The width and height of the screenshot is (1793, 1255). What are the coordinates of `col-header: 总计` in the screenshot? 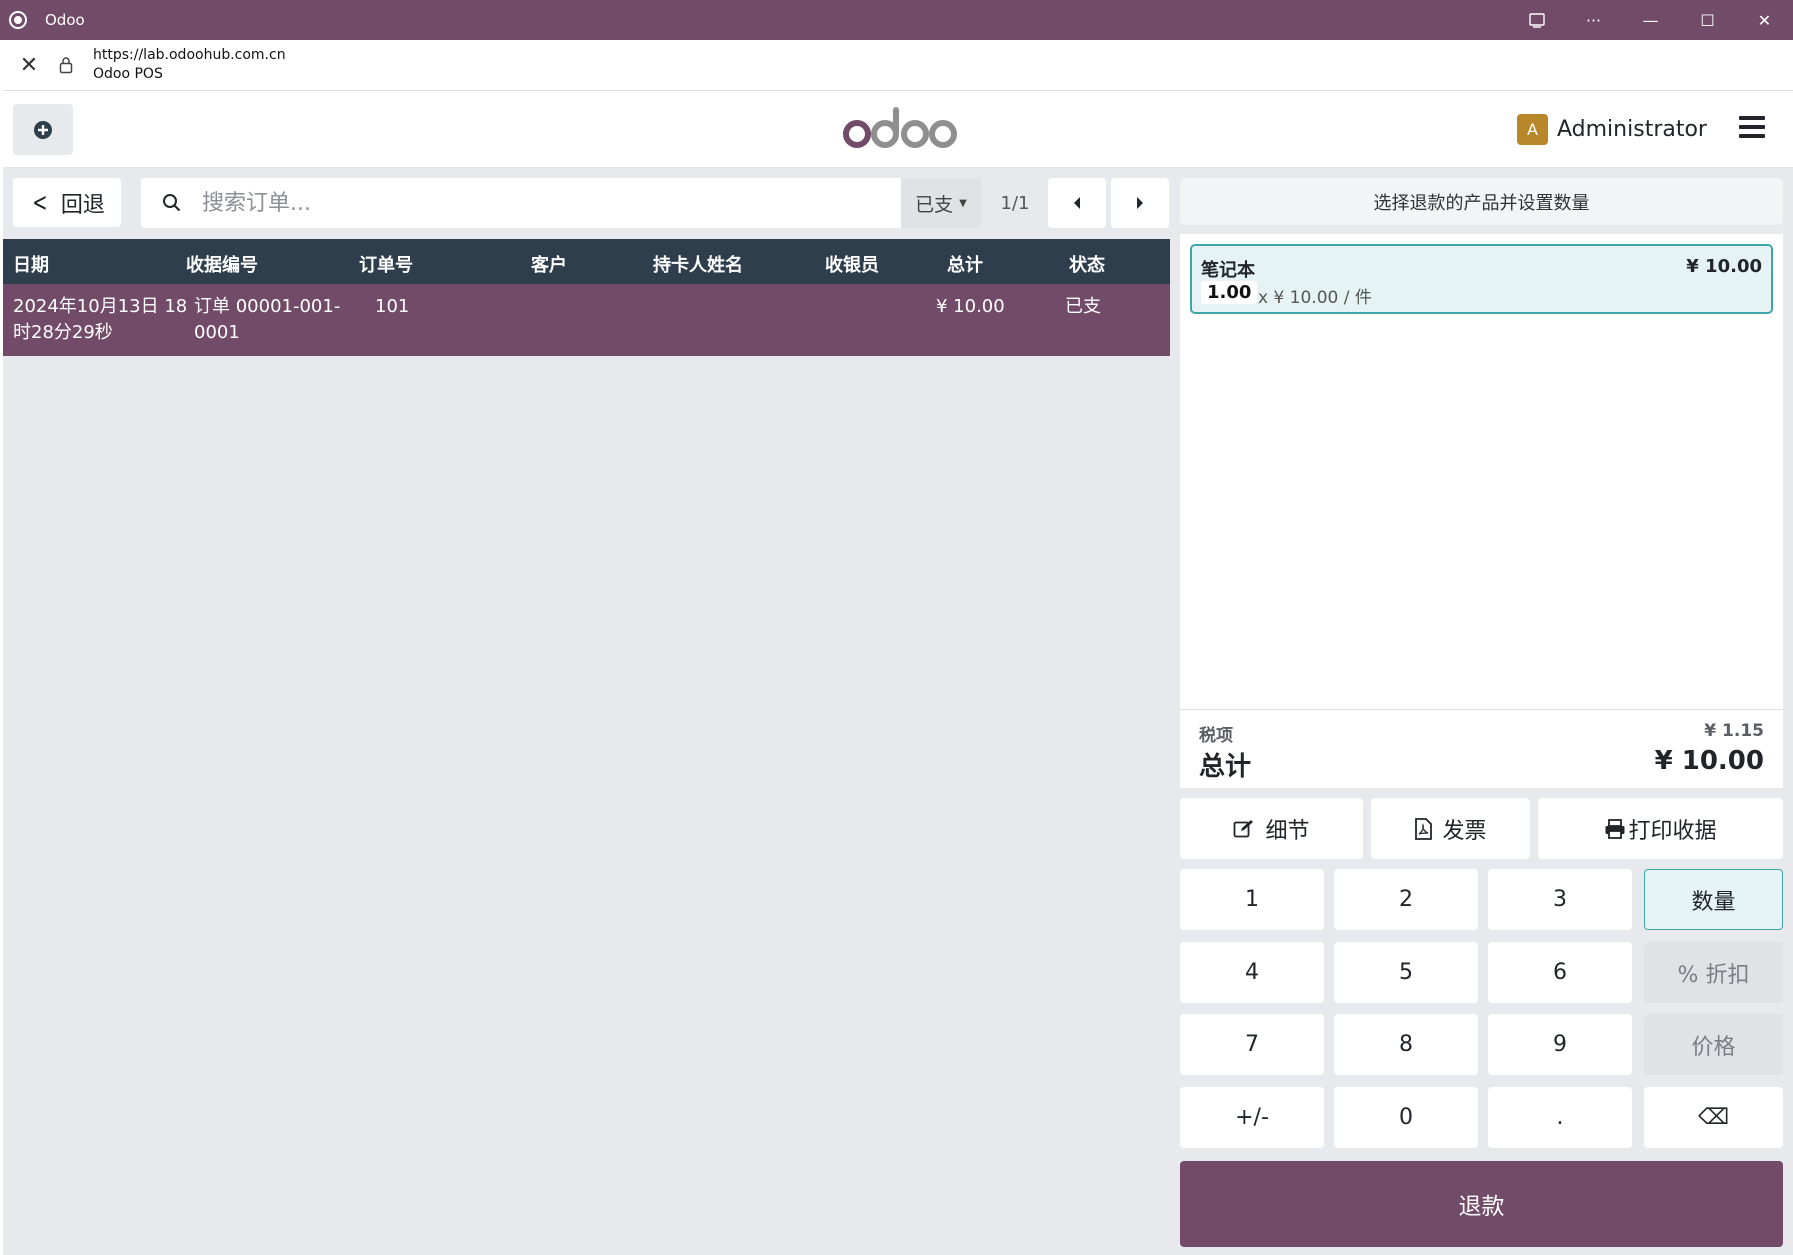 It's located at (965, 265).